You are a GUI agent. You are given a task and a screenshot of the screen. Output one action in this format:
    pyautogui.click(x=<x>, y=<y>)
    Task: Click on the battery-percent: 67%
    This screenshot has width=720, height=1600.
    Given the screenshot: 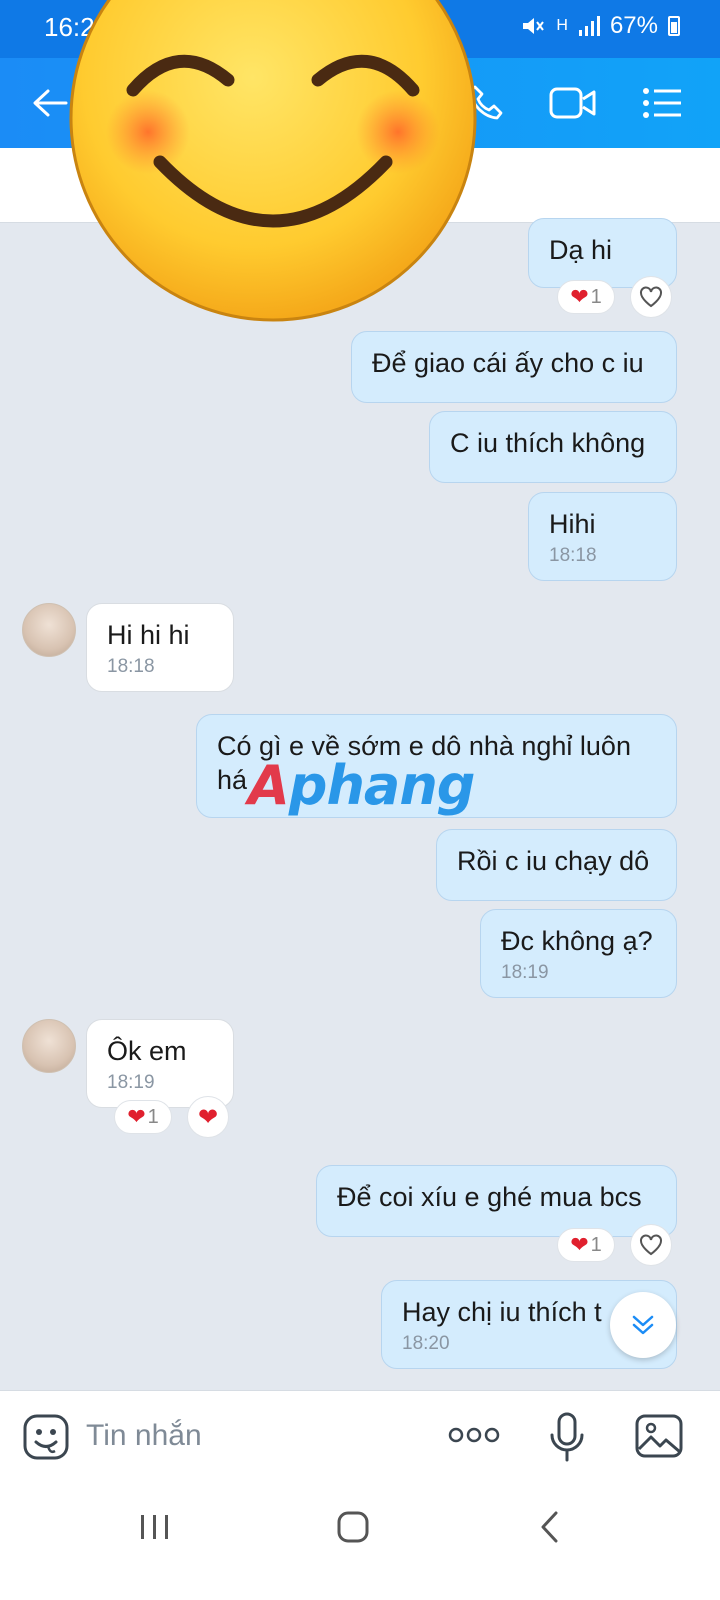 What is the action you would take?
    pyautogui.click(x=633, y=25)
    